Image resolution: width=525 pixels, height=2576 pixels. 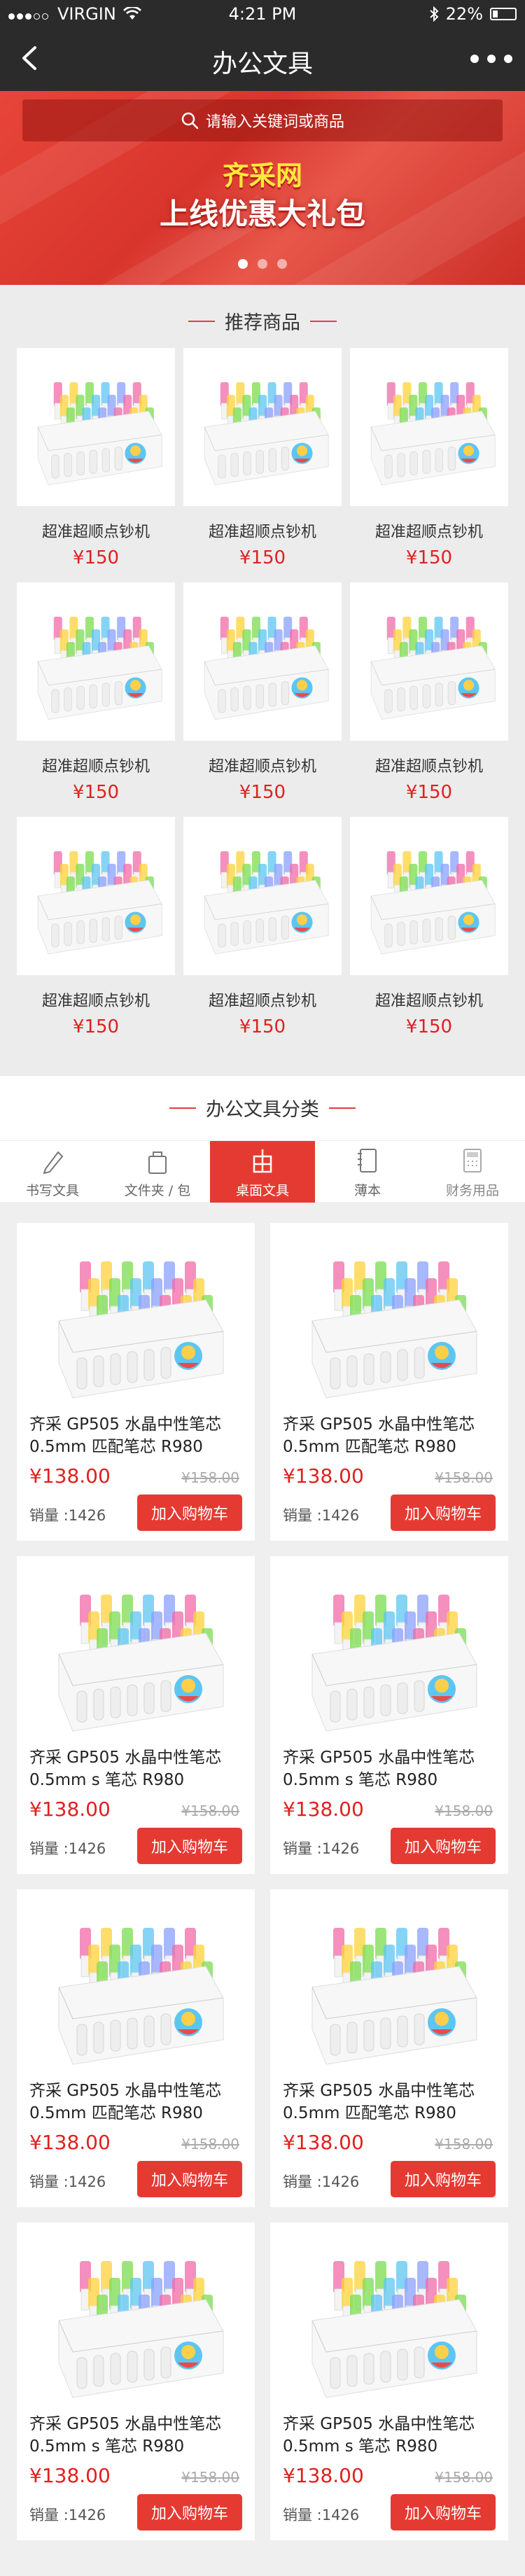 What do you see at coordinates (157, 1190) in the screenshot?
I see `tab-label: 文件夹 / 包` at bounding box center [157, 1190].